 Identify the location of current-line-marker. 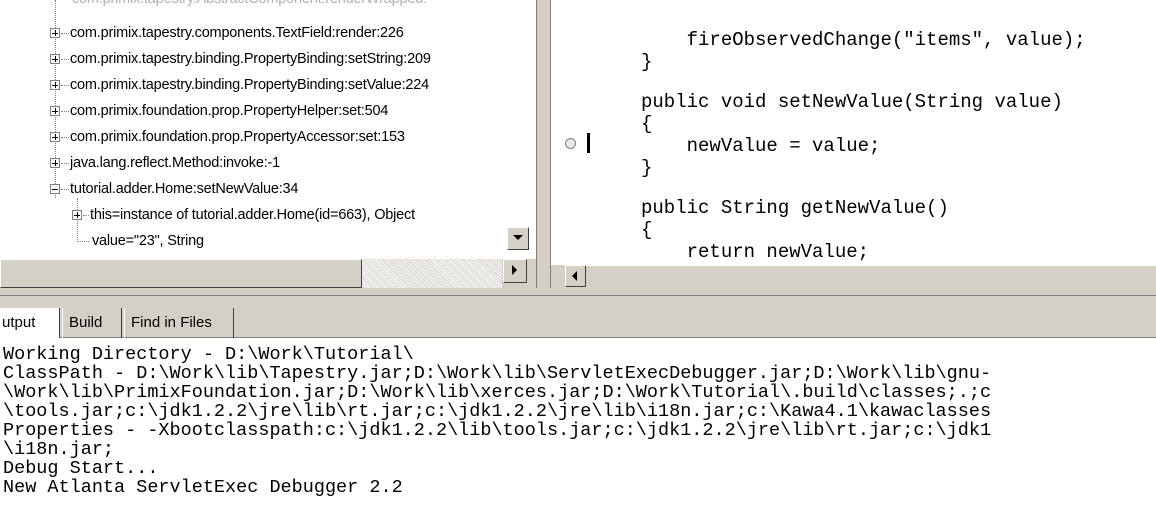
(588, 143).